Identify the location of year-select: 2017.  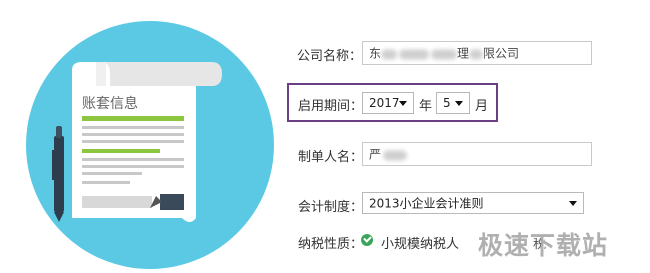
(388, 103).